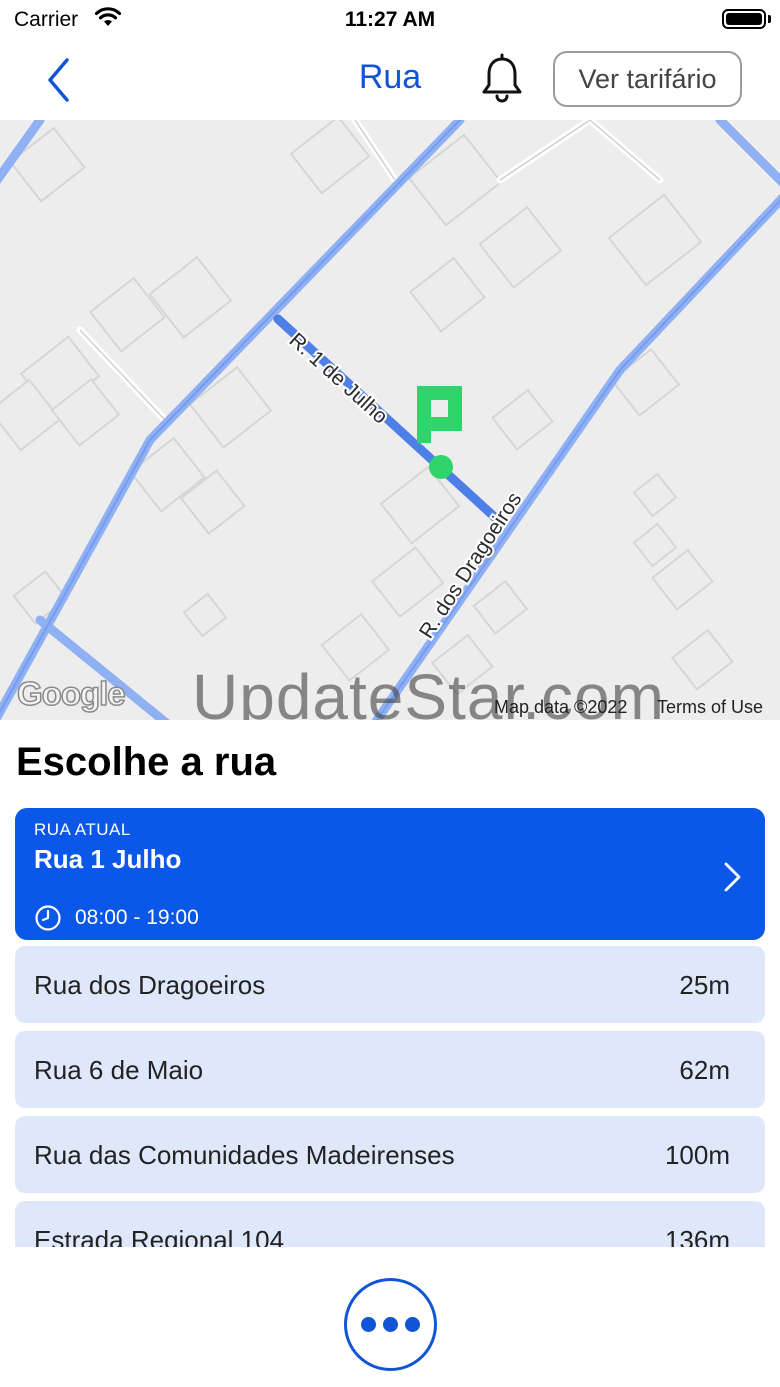  What do you see at coordinates (439, 414) in the screenshot?
I see `parking-marker-icon` at bounding box center [439, 414].